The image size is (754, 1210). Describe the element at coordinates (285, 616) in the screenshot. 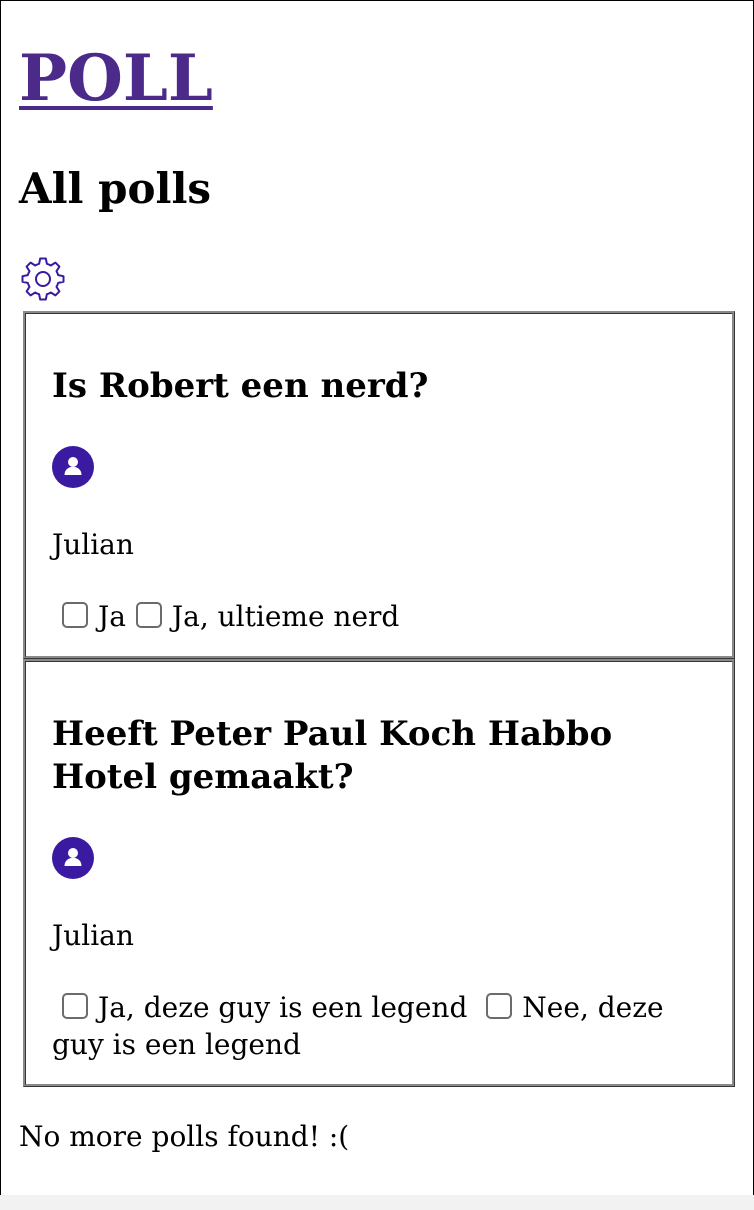

I see `option-label: Ja, ultieme nerd` at that location.